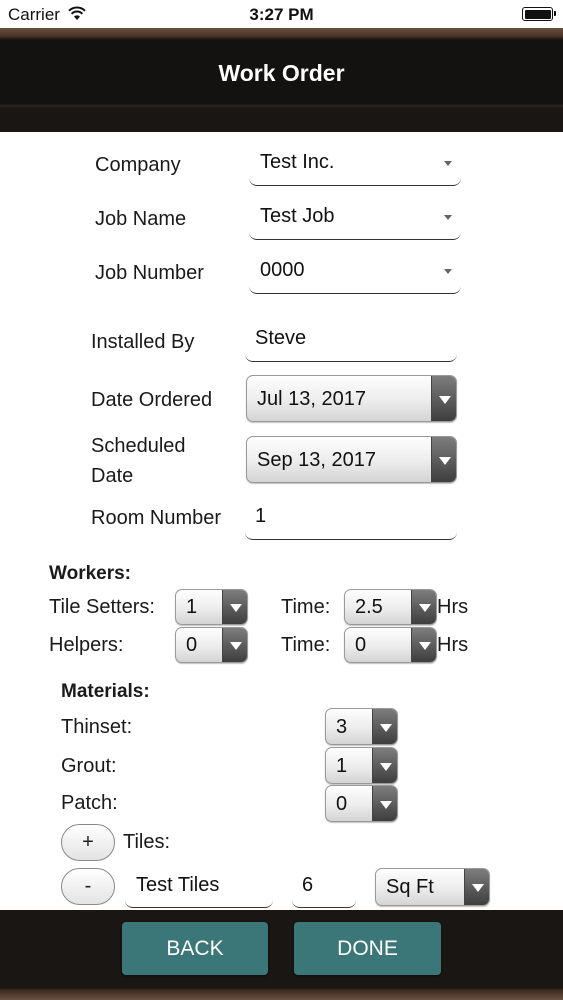  What do you see at coordinates (89, 766) in the screenshot?
I see `grout-label: Grout:` at bounding box center [89, 766].